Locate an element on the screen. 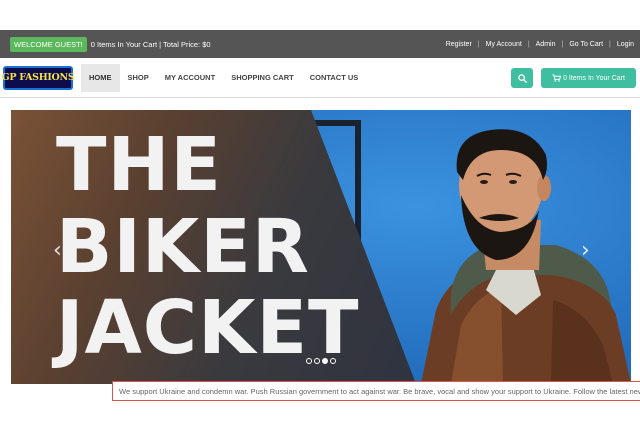 The image size is (640, 424). shopping-cart-icon is located at coordinates (557, 78).